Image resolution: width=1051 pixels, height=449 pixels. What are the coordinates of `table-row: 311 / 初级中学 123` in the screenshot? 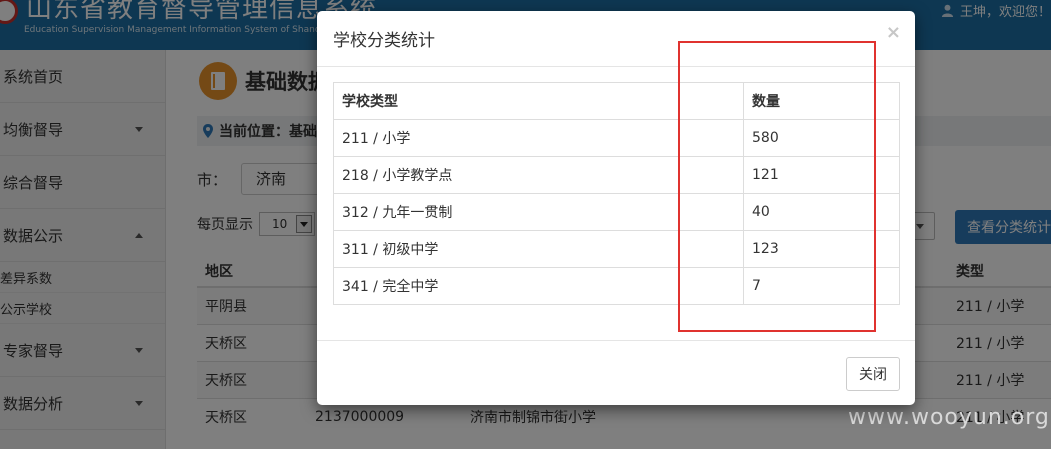 It's located at (616, 249).